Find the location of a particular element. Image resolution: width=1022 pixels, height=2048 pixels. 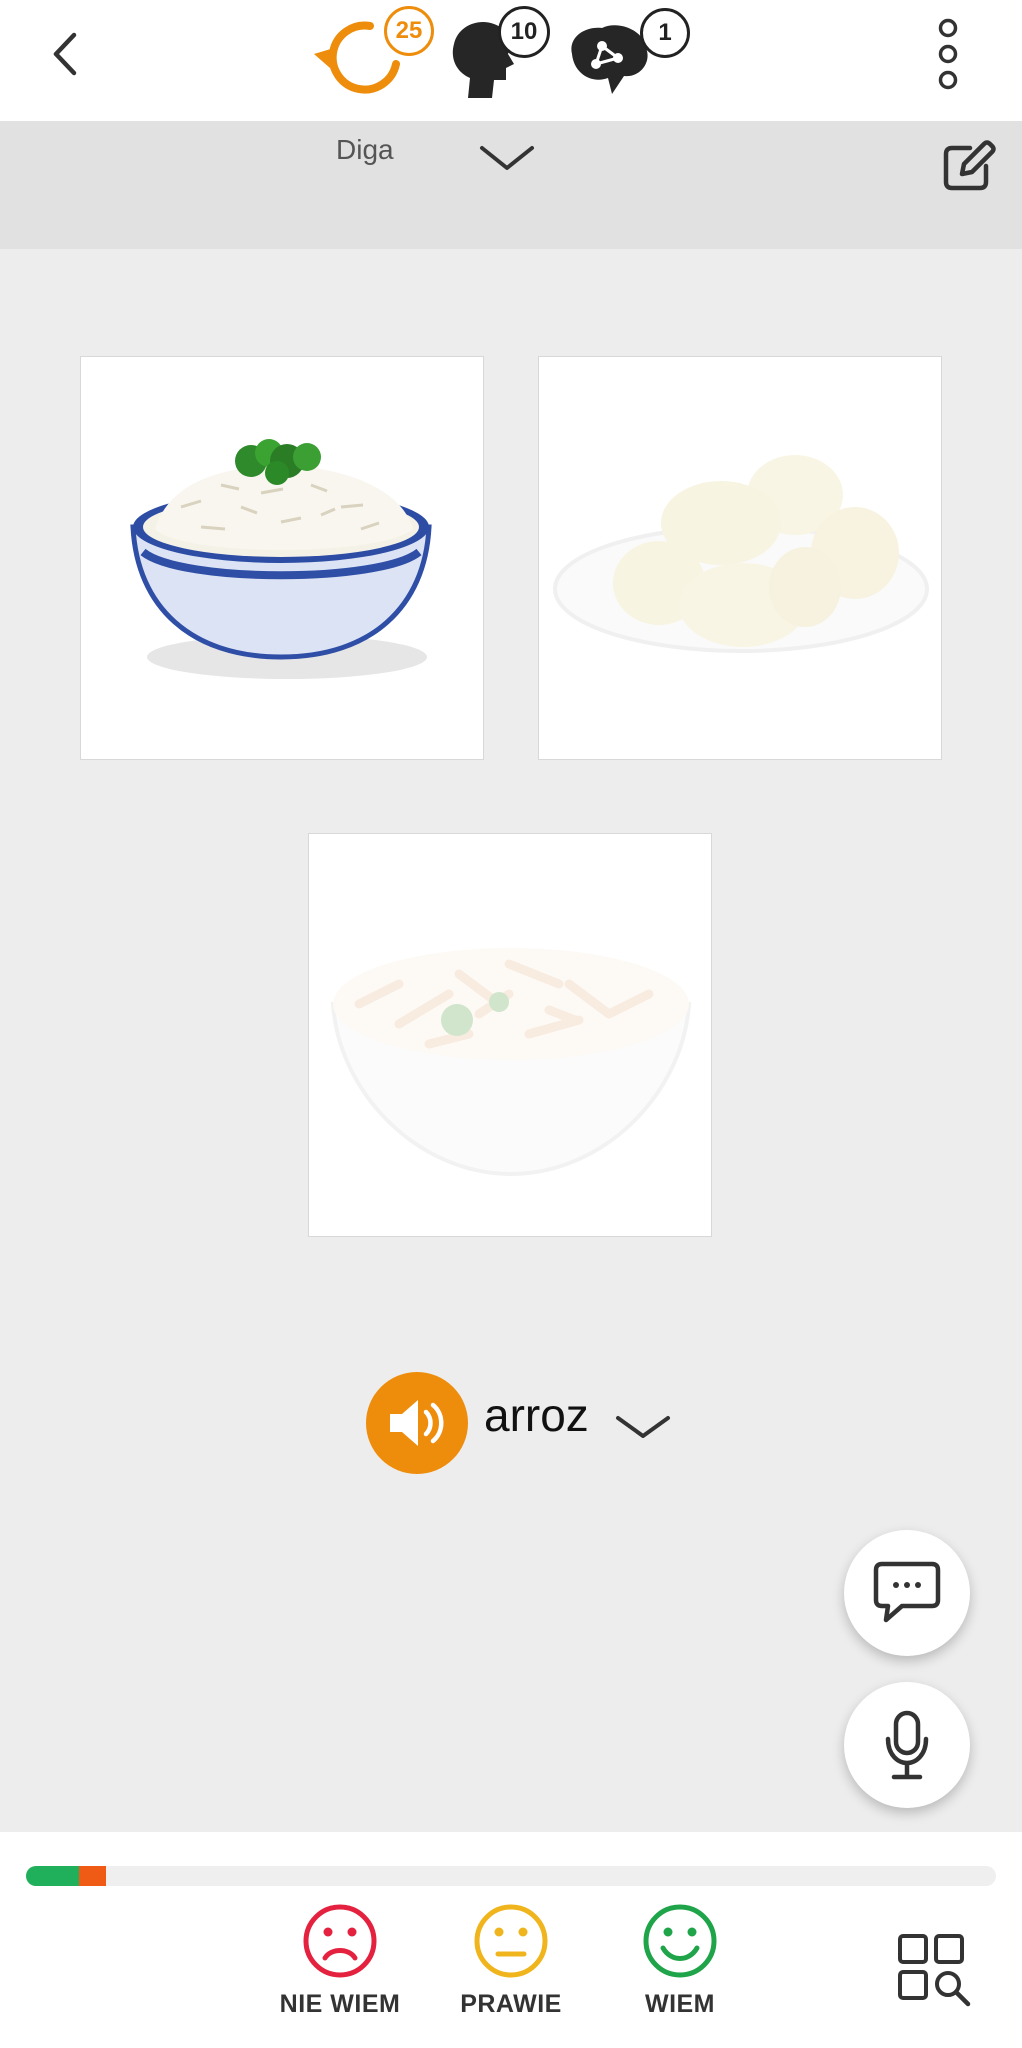

dont-know-label: NIE WIEM is located at coordinates (340, 2004).